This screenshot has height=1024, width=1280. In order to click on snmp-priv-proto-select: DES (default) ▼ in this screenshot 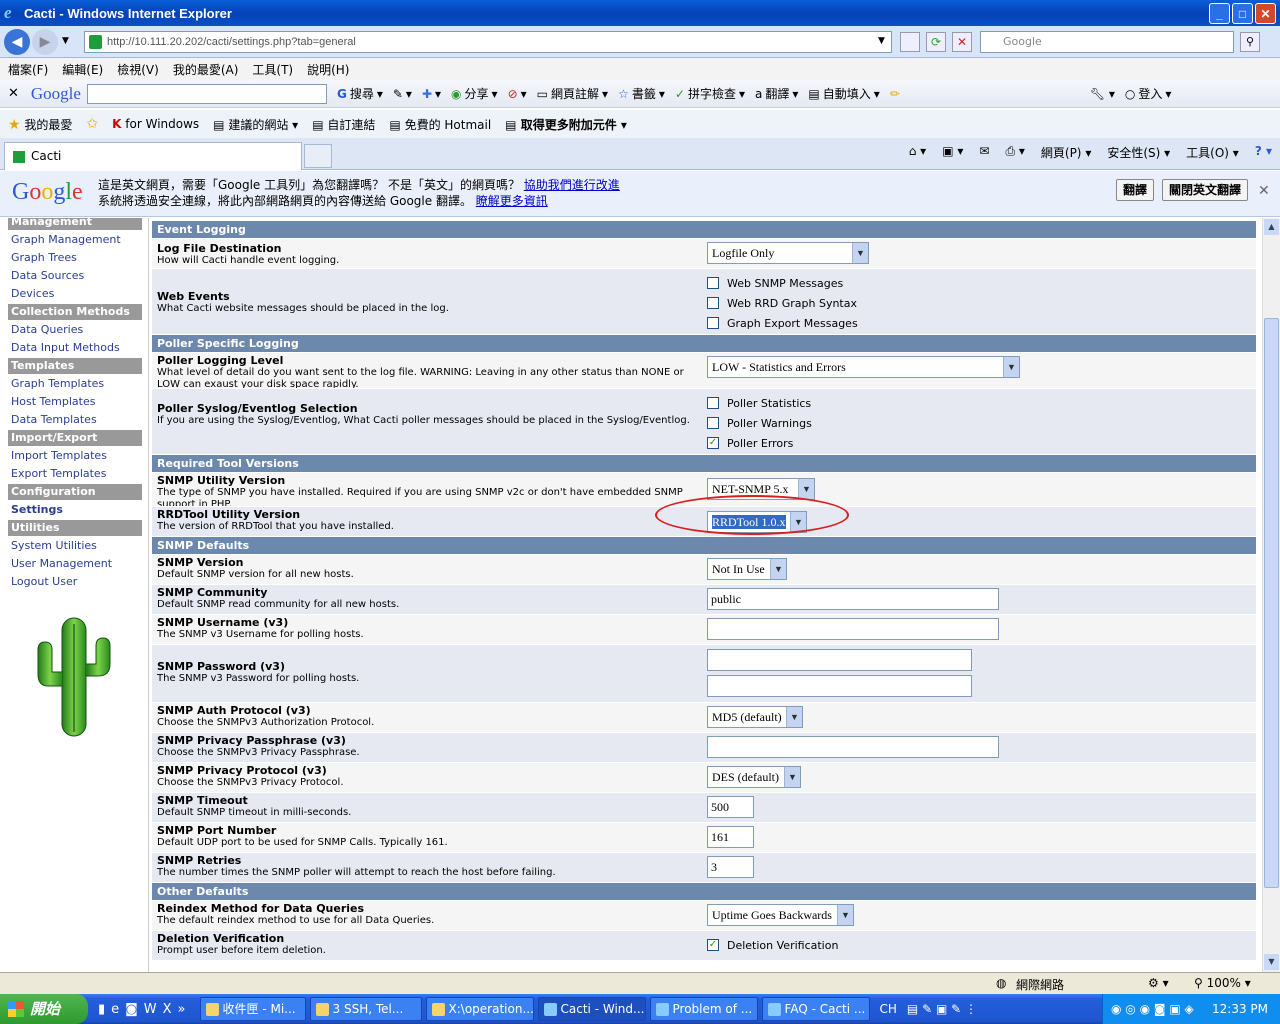, I will do `click(754, 777)`.